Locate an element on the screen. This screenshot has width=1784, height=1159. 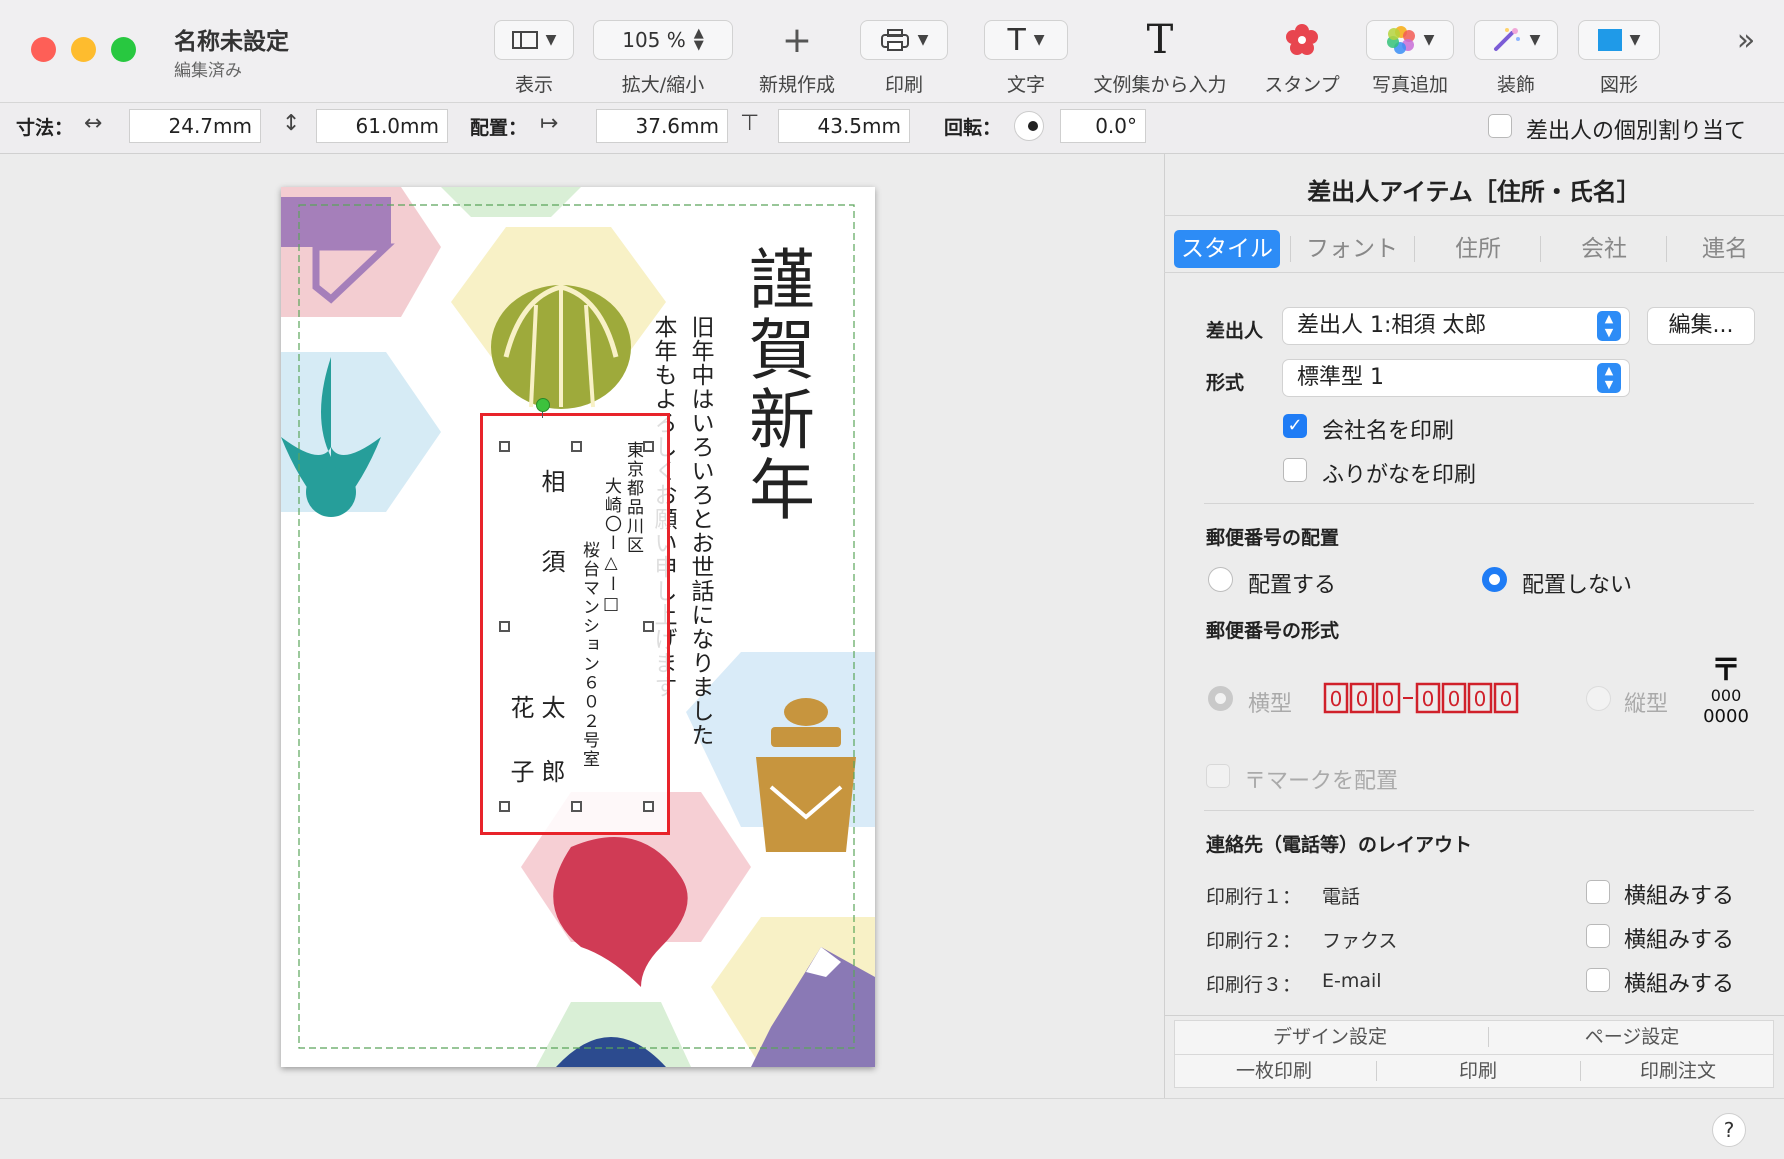
rotation-label: 回転： is located at coordinates (973, 128).